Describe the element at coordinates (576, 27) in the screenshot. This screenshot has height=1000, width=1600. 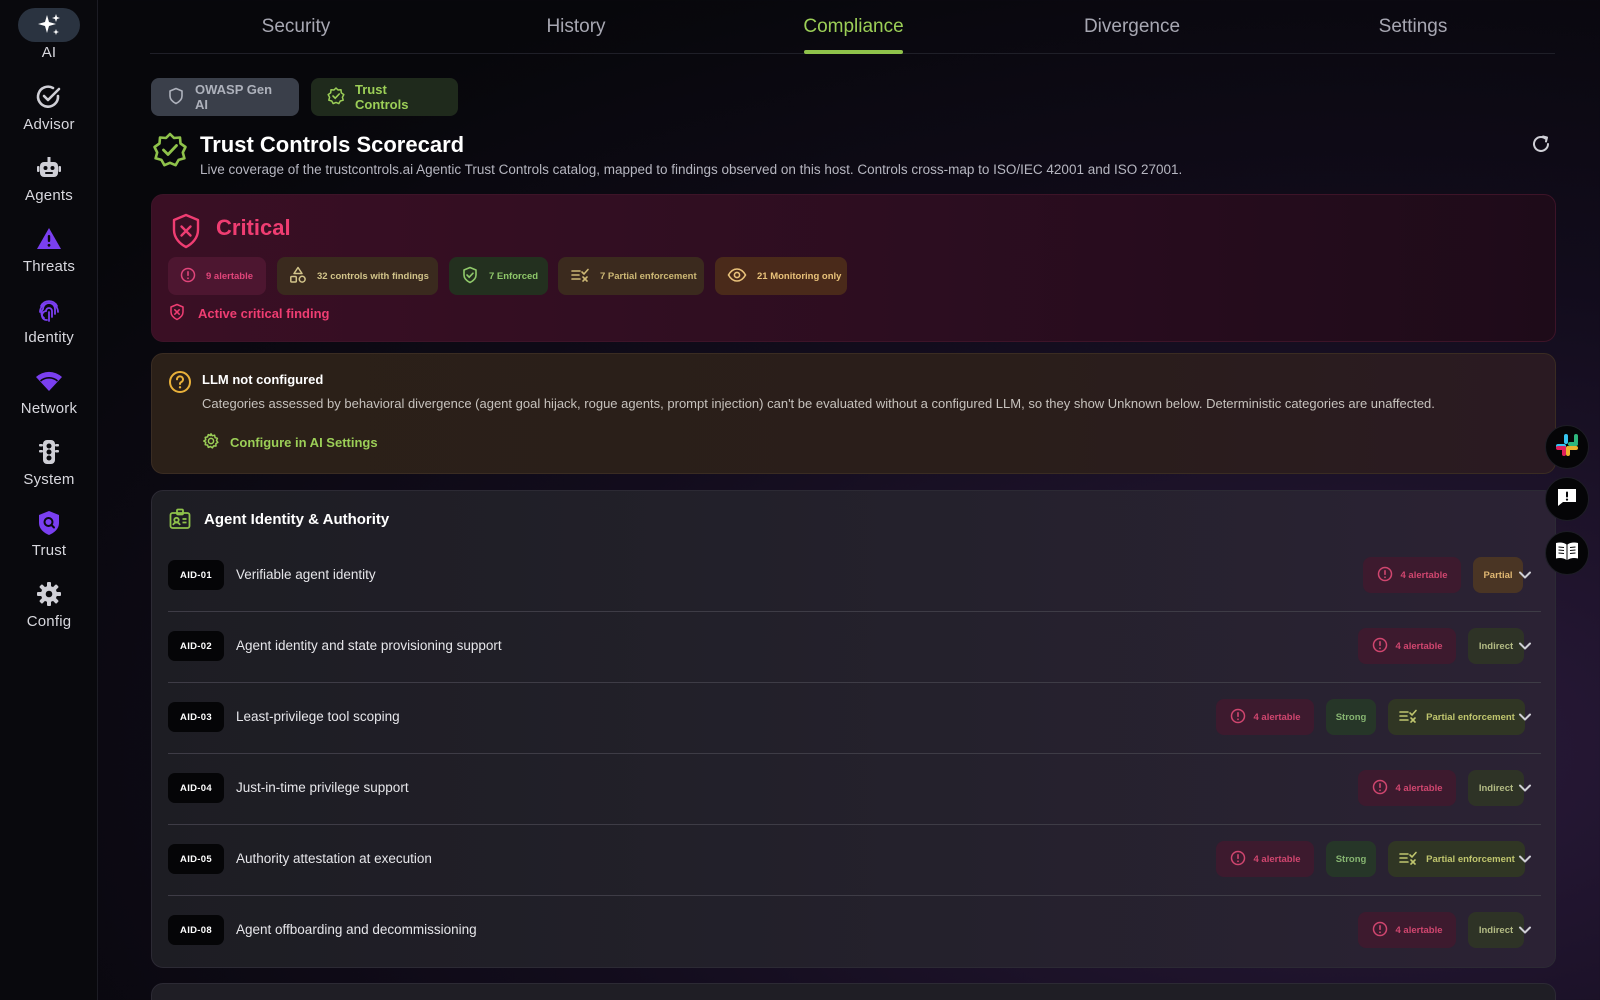
I see `tab-history: History` at that location.